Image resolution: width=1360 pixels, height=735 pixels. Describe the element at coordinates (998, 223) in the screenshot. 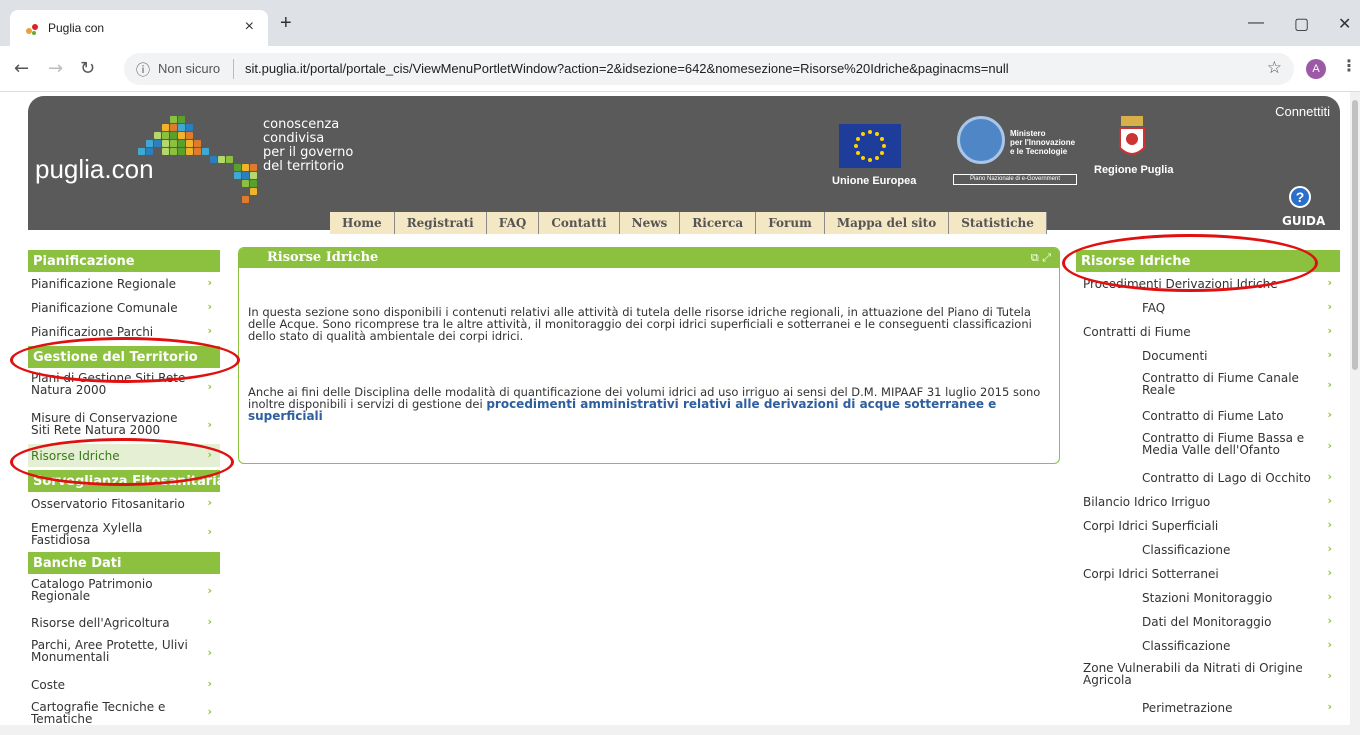

I see `nav-statistiche: Statistiche` at that location.